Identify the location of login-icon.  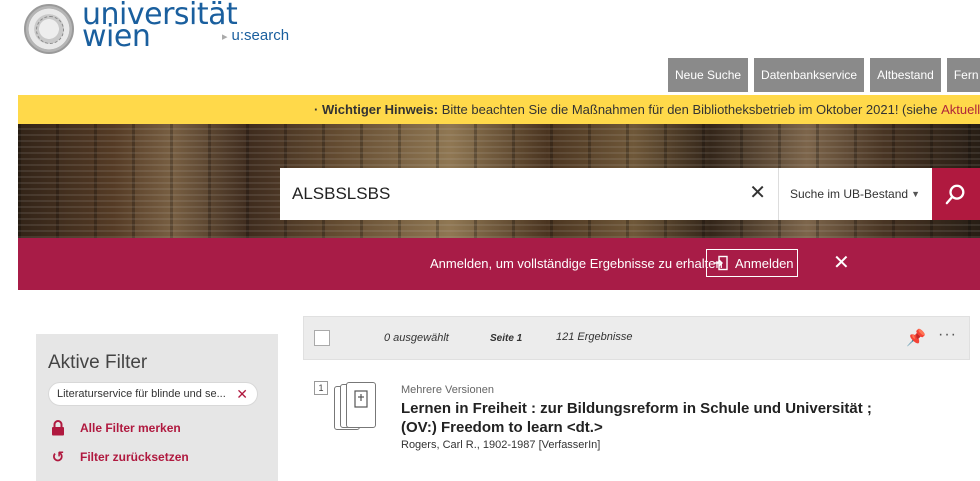
(721, 263).